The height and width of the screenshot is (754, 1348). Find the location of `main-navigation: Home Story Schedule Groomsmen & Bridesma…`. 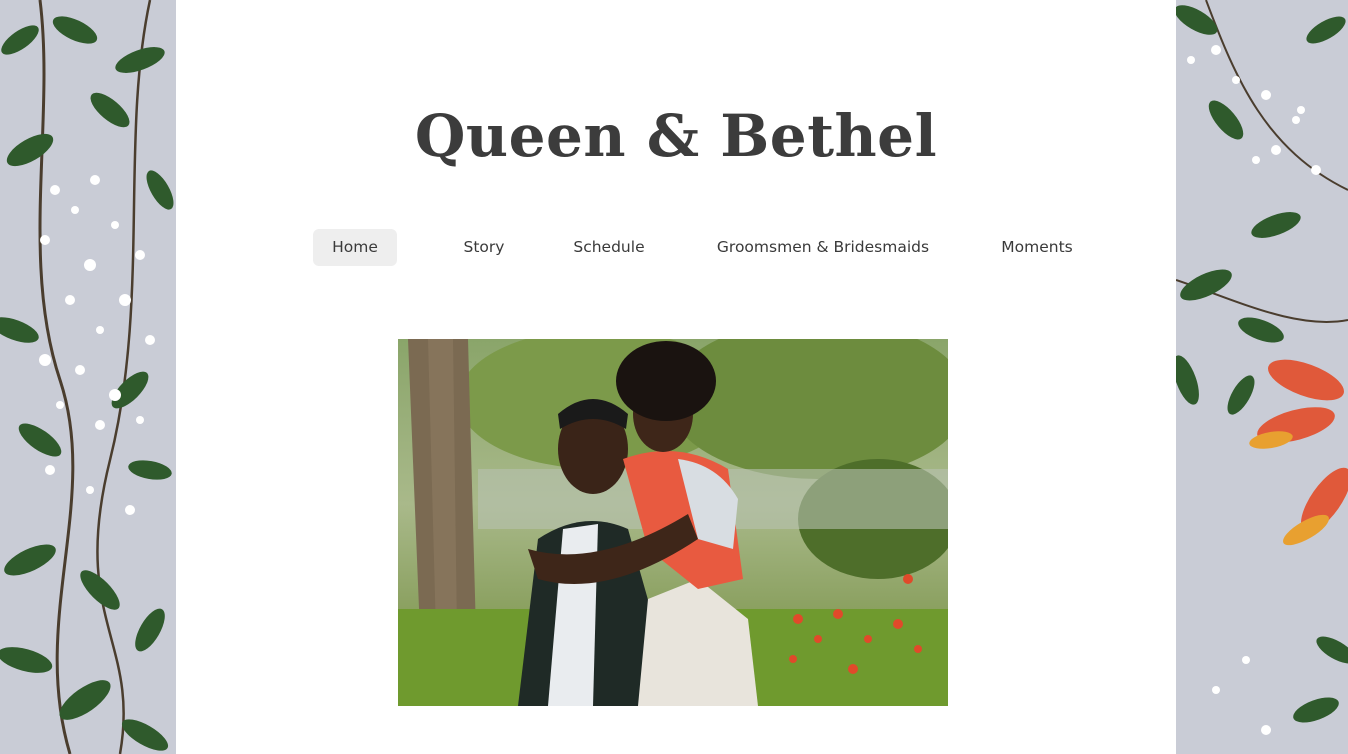

main-navigation: Home Story Schedule Groomsmen & Bridesma… is located at coordinates (676, 248).